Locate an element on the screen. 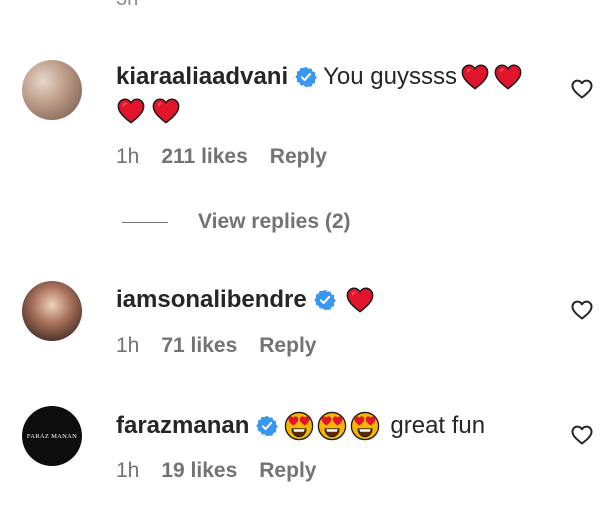 This screenshot has height=510, width=615. avatar-logo-text: FARAZ MANAN is located at coordinates (52, 436).